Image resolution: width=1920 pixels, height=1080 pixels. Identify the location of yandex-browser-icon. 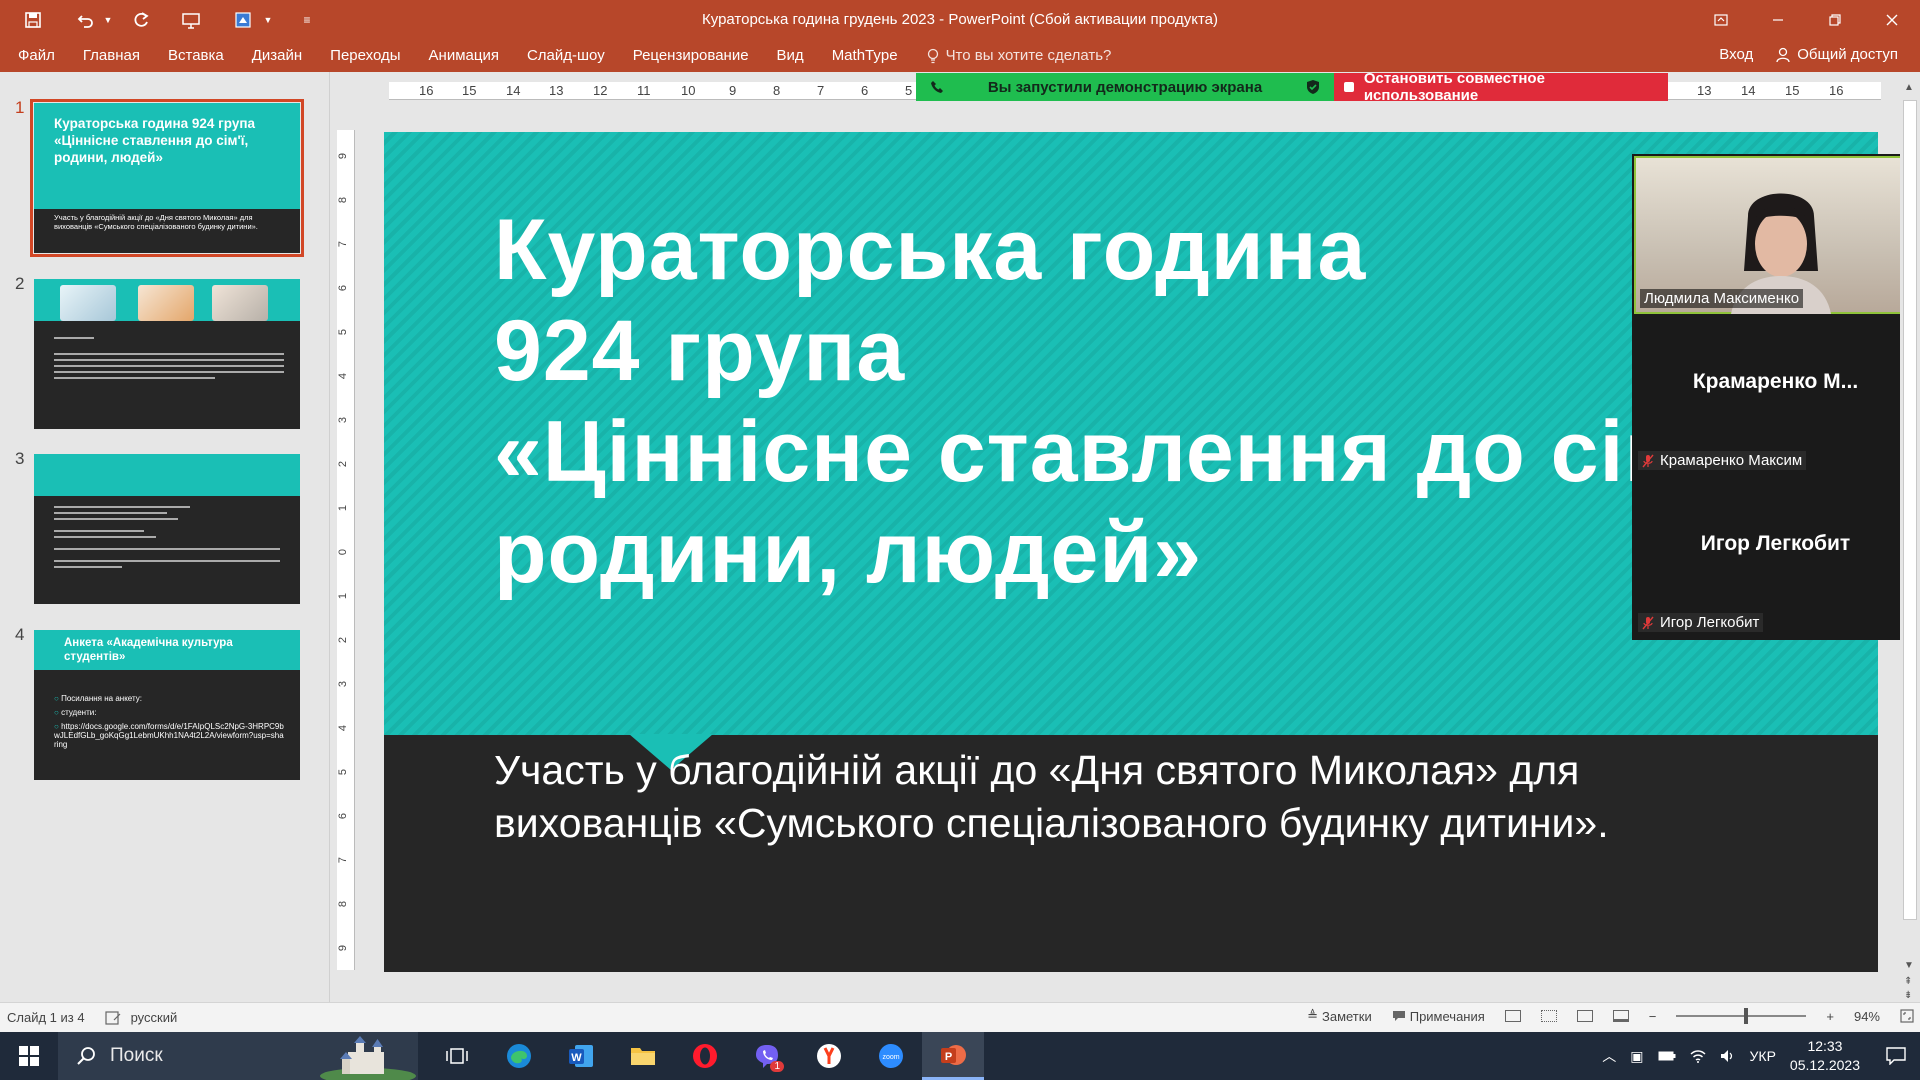
(829, 1056).